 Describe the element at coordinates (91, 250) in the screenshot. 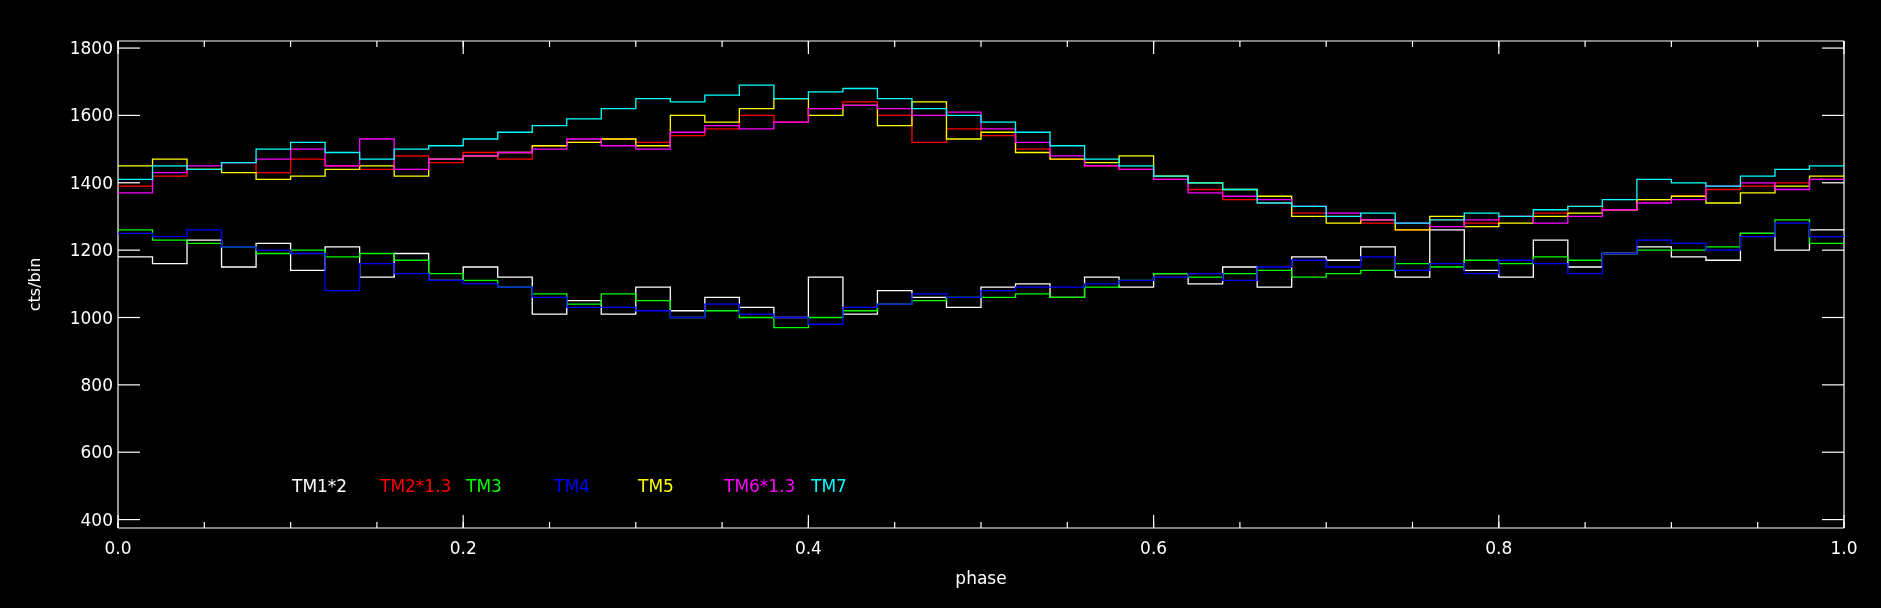

I see `axis-tick-label: 1200` at that location.